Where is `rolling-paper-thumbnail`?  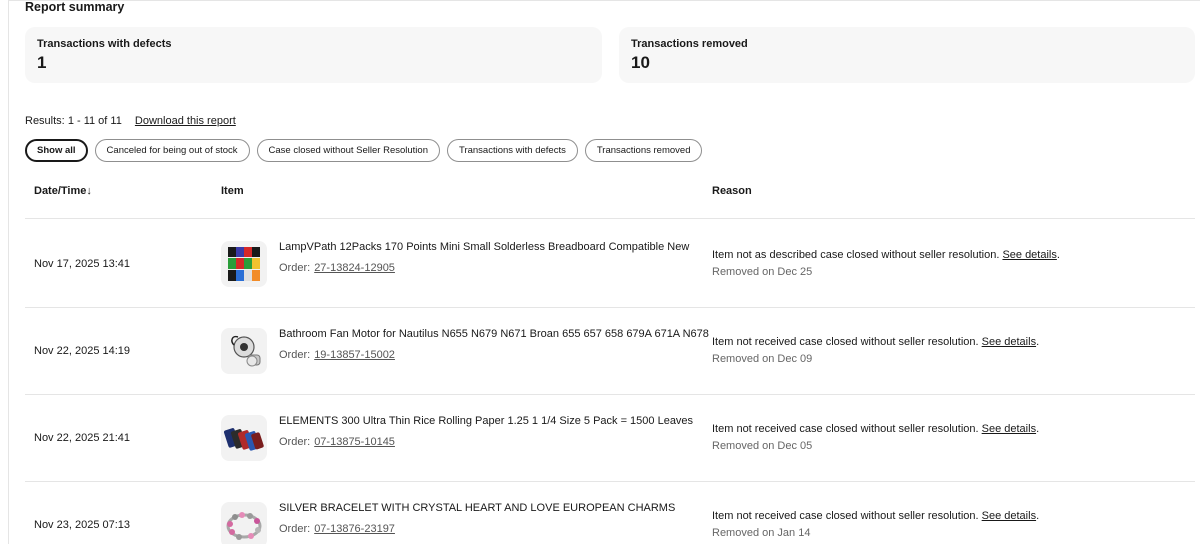 rolling-paper-thumbnail is located at coordinates (244, 438).